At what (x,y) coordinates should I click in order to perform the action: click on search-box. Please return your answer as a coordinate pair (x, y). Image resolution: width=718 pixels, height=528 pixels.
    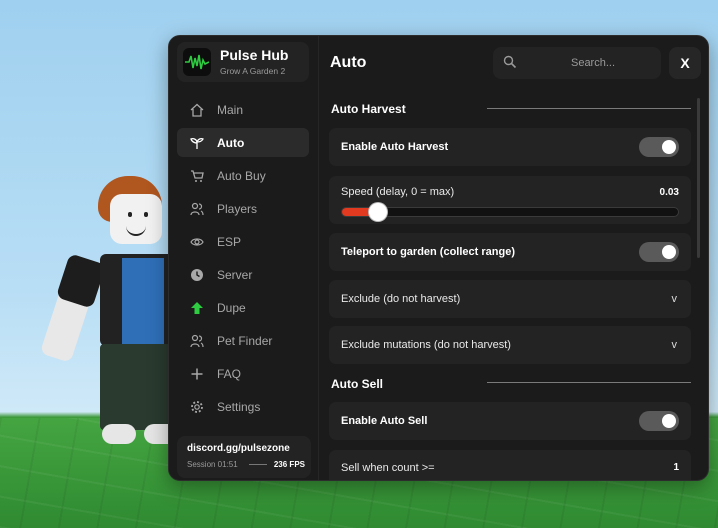
    Looking at the image, I should click on (577, 63).